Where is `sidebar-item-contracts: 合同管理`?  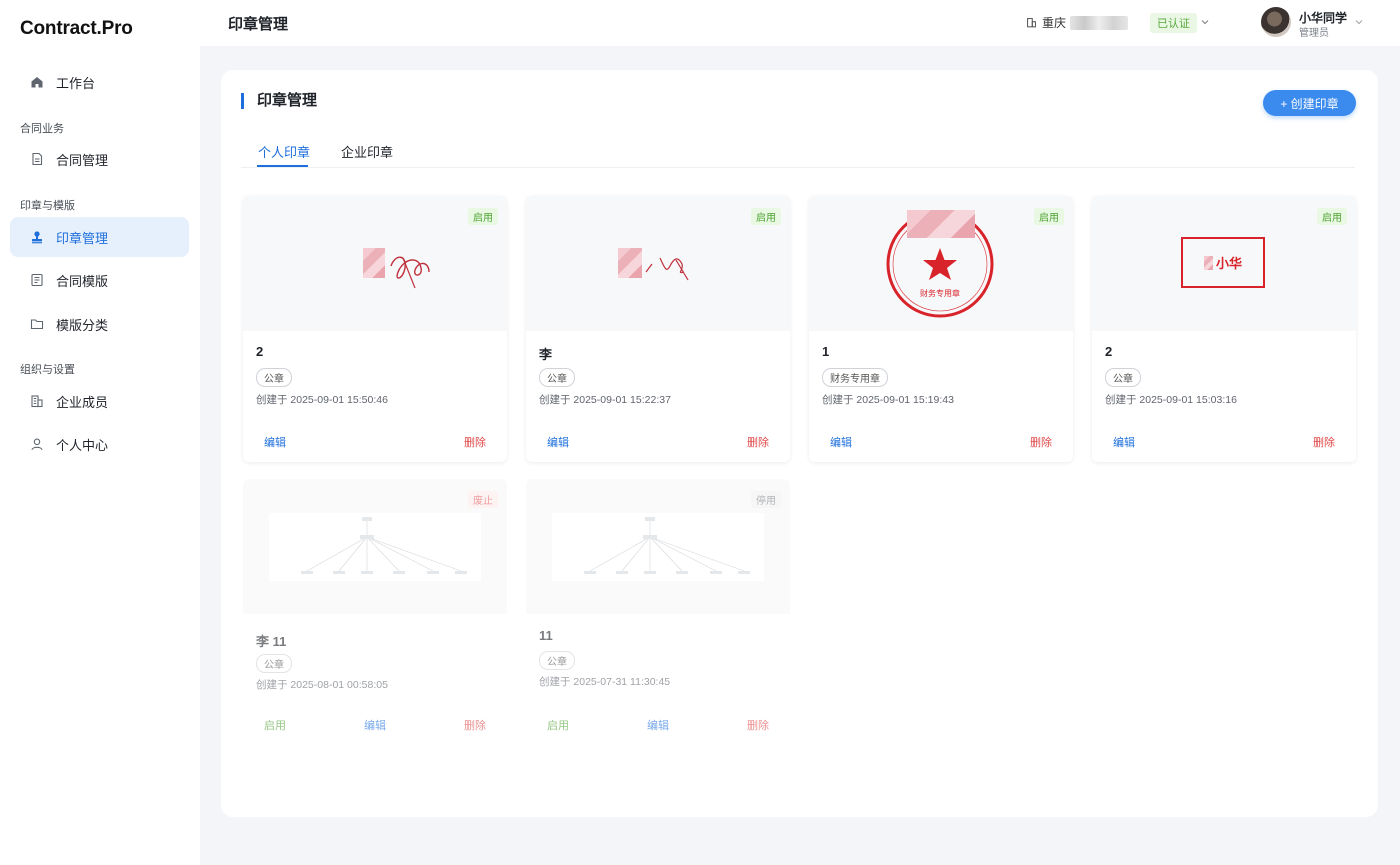
sidebar-item-contracts: 合同管理 is located at coordinates (99, 159).